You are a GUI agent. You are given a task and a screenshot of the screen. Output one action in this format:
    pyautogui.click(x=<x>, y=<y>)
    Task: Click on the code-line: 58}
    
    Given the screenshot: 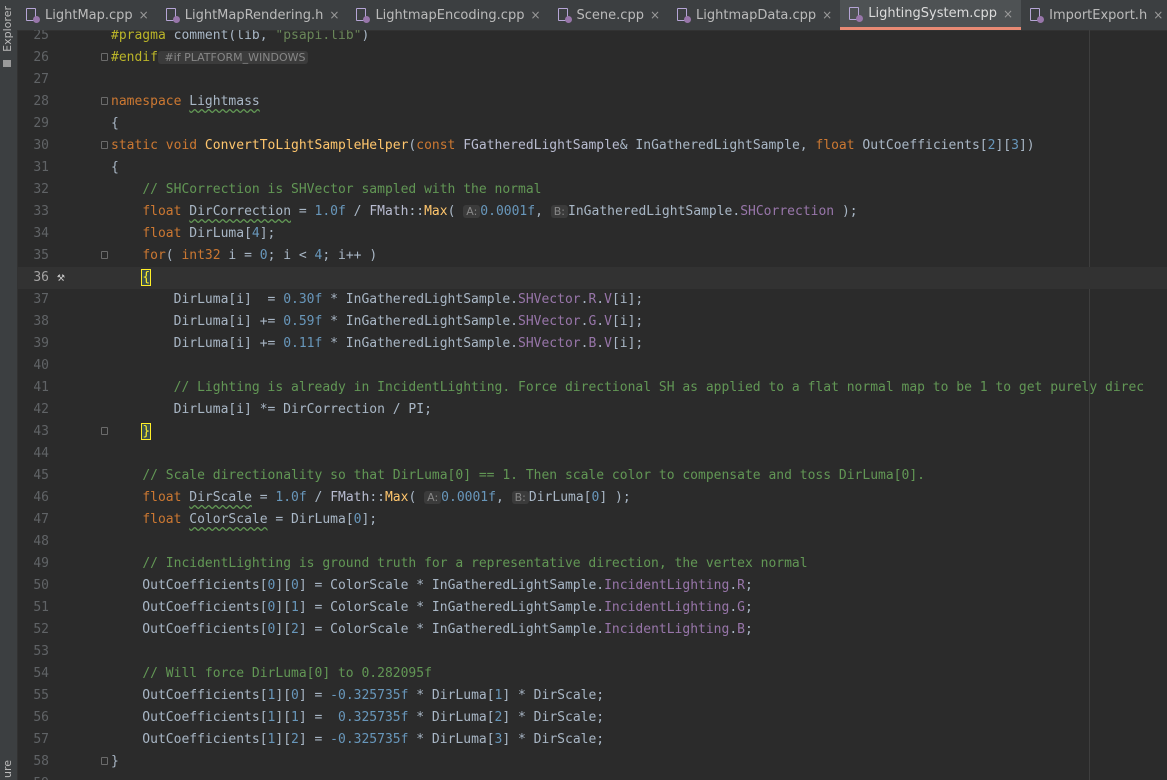 What is the action you would take?
    pyautogui.click(x=592, y=762)
    